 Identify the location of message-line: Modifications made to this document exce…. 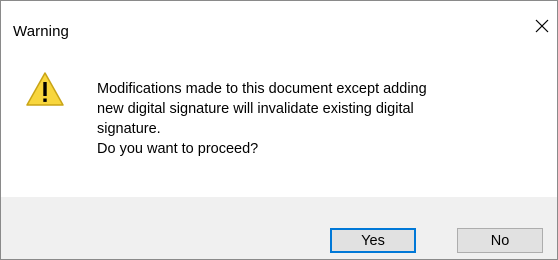
(262, 89).